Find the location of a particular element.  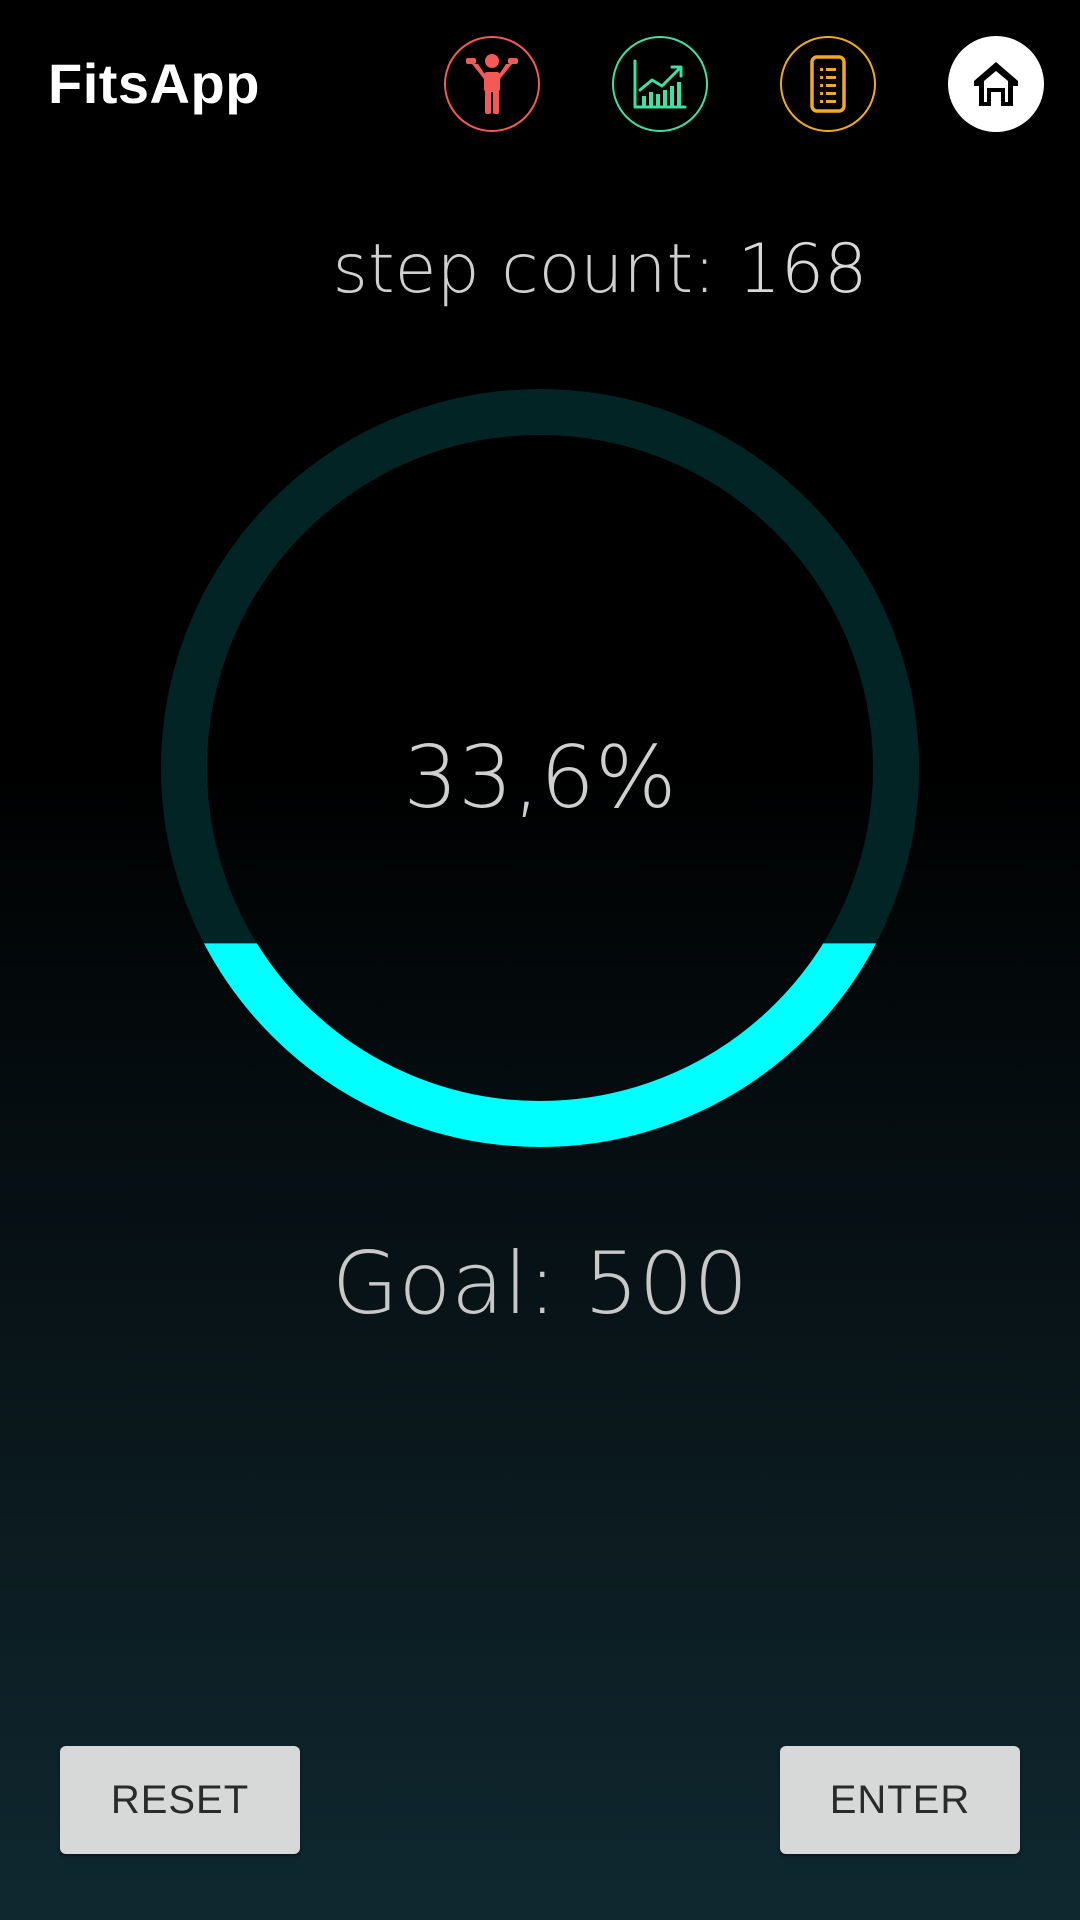

nav-stats-button is located at coordinates (660, 84).